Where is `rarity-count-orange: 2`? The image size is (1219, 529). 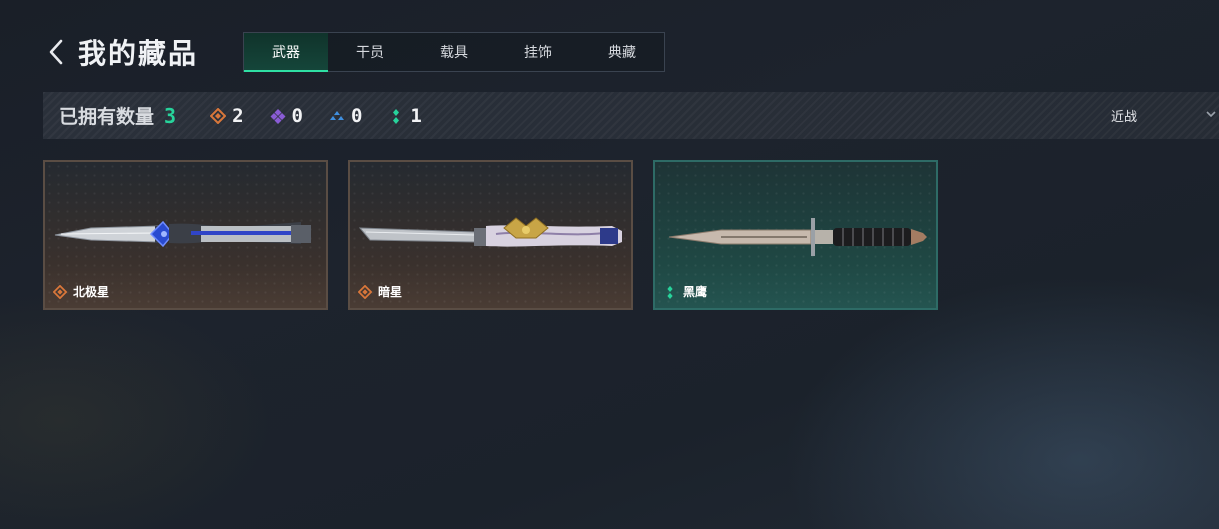
rarity-count-orange: 2 is located at coordinates (238, 115).